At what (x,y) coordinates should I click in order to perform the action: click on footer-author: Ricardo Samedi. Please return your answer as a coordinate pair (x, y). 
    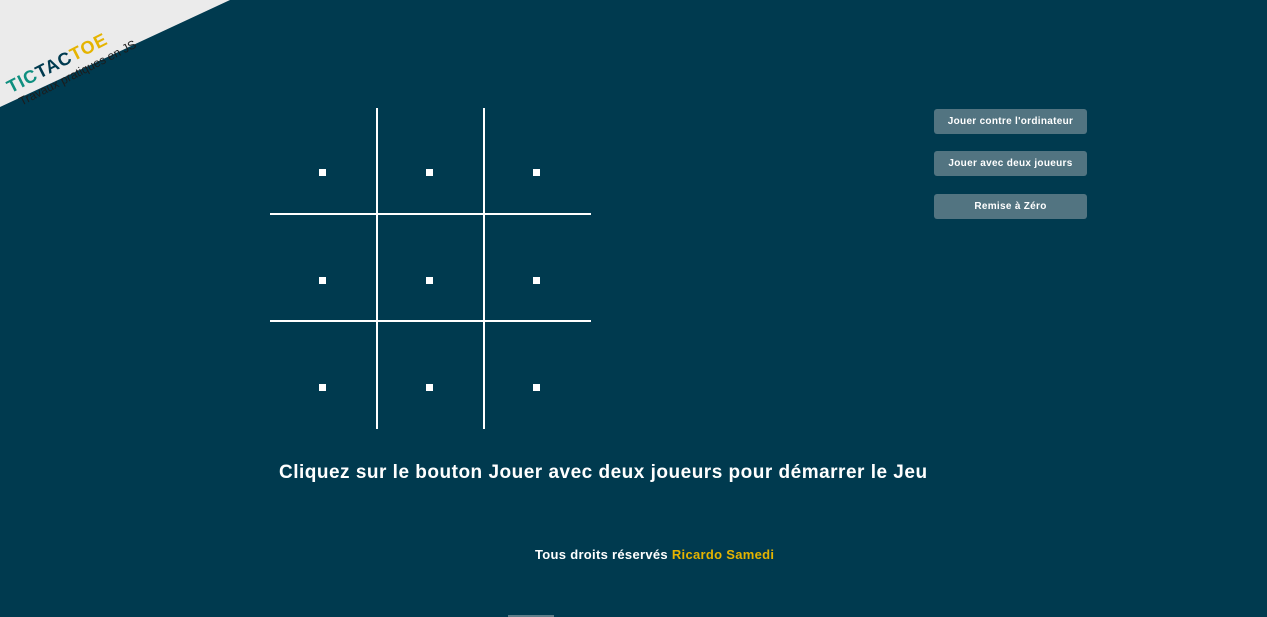
    Looking at the image, I should click on (723, 554).